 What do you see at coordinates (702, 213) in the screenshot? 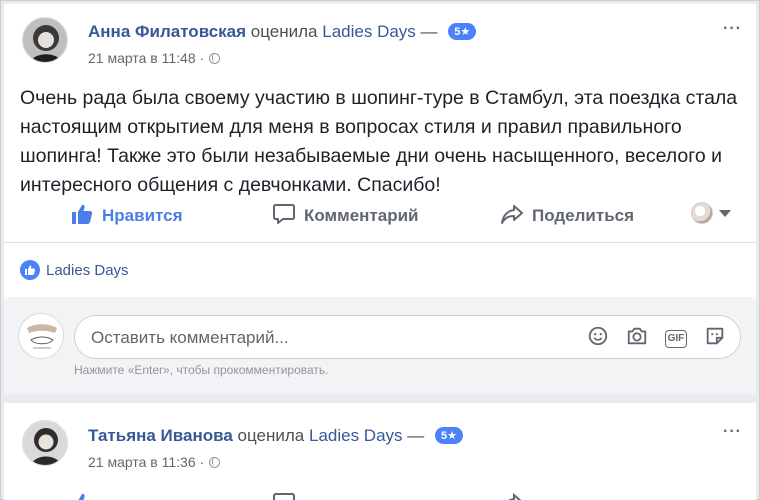
I see `page-avatar-small` at bounding box center [702, 213].